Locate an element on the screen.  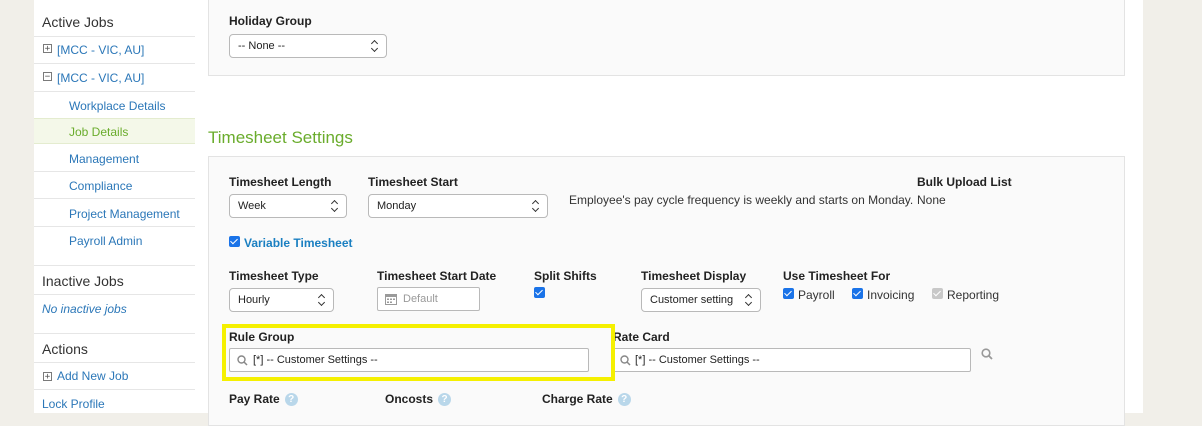
holiday-group-select: -- None -- is located at coordinates (308, 46).